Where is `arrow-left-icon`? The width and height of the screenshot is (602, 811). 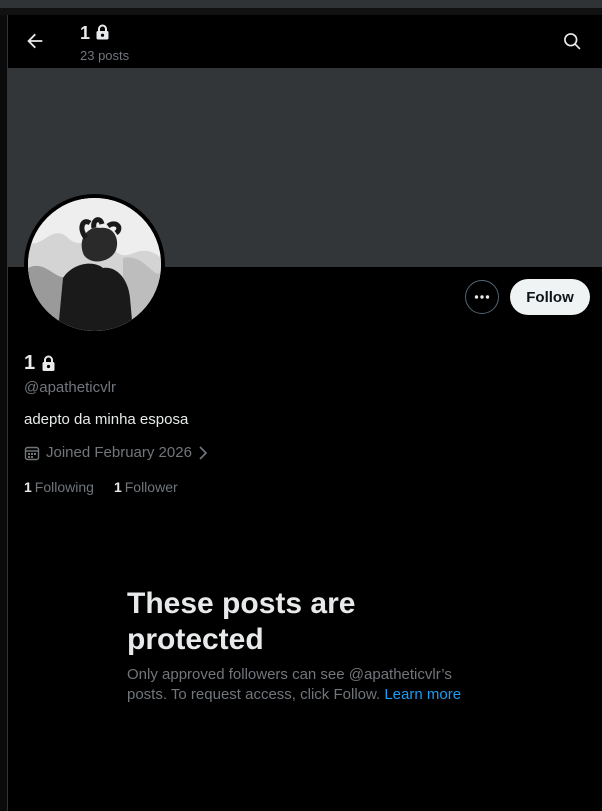 arrow-left-icon is located at coordinates (35, 41).